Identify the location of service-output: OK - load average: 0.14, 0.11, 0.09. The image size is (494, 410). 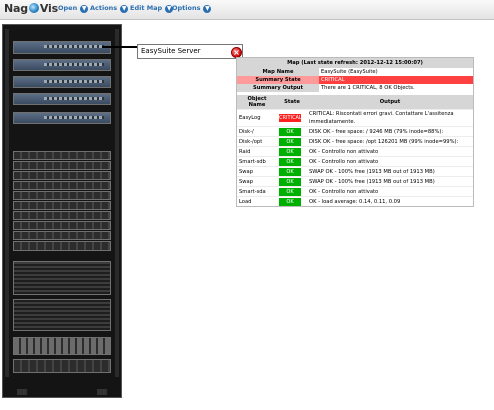
(390, 201).